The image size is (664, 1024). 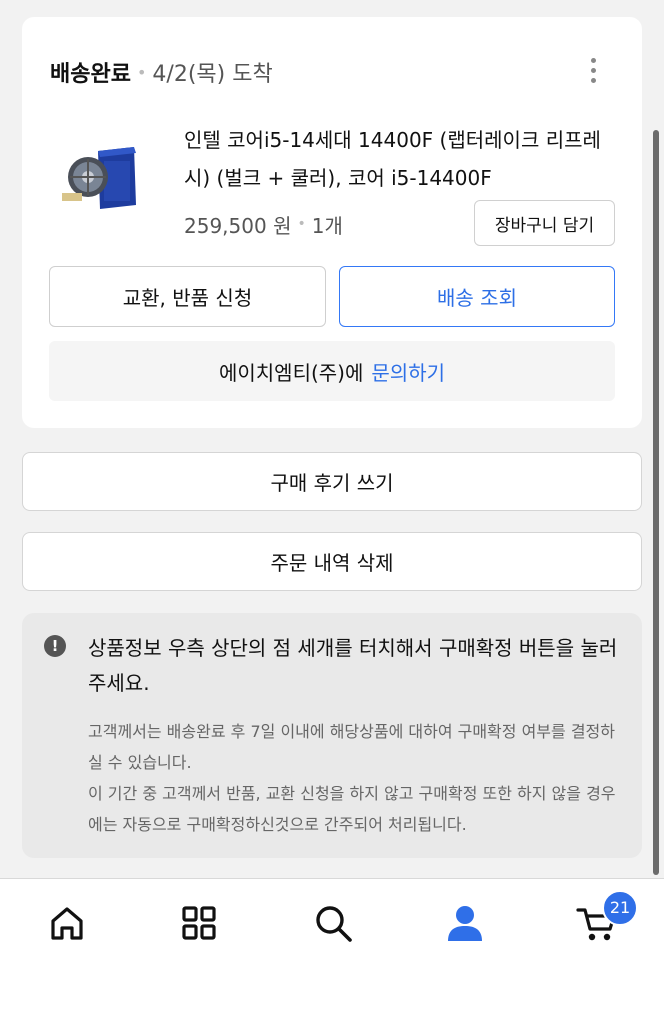 I want to click on delete-order-button: 주문 내역 삭제, so click(x=332, y=561).